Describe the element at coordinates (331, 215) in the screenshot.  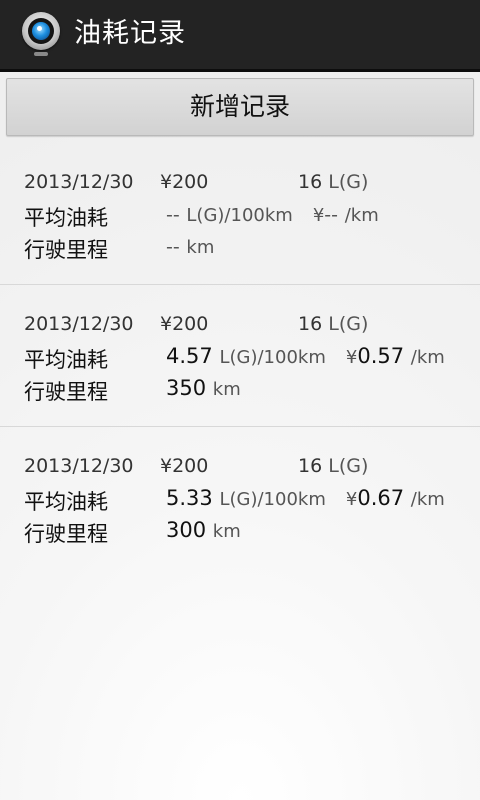
I see `cost-per-km-value: --` at that location.